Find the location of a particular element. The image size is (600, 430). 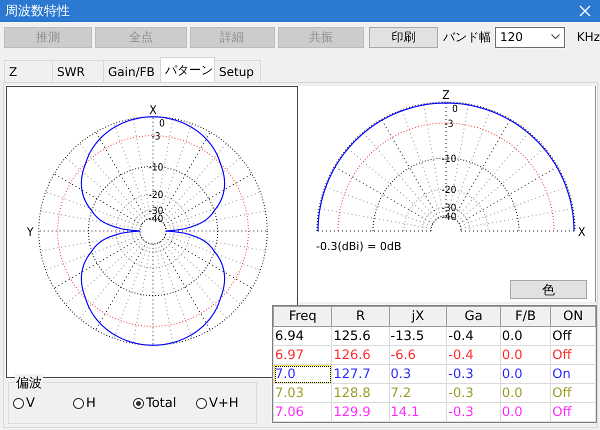

table-cell: -13.5 is located at coordinates (418, 336).